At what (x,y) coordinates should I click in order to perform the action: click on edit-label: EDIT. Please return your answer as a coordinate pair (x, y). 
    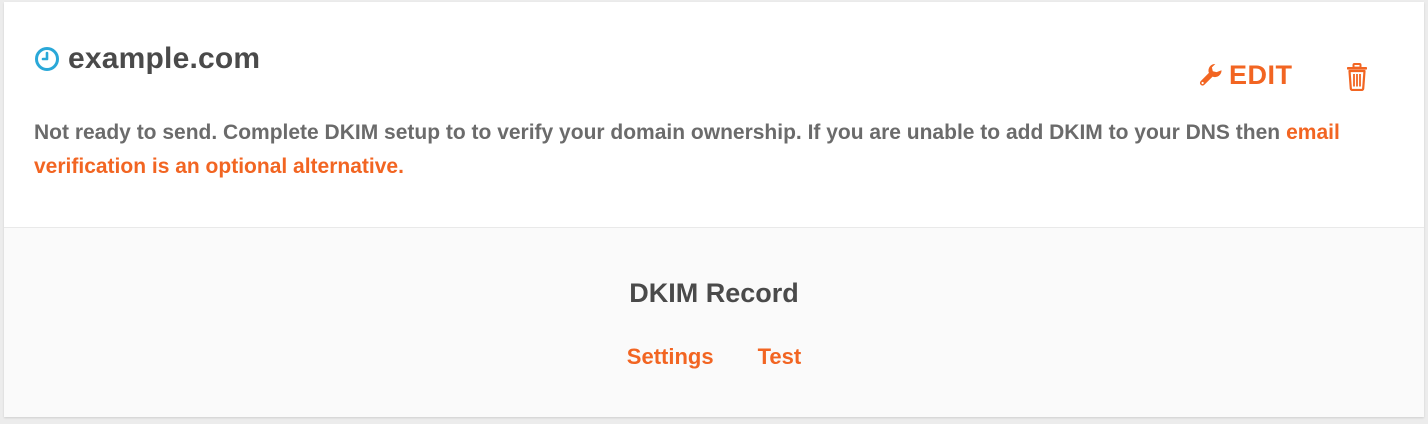
    Looking at the image, I should click on (1261, 75).